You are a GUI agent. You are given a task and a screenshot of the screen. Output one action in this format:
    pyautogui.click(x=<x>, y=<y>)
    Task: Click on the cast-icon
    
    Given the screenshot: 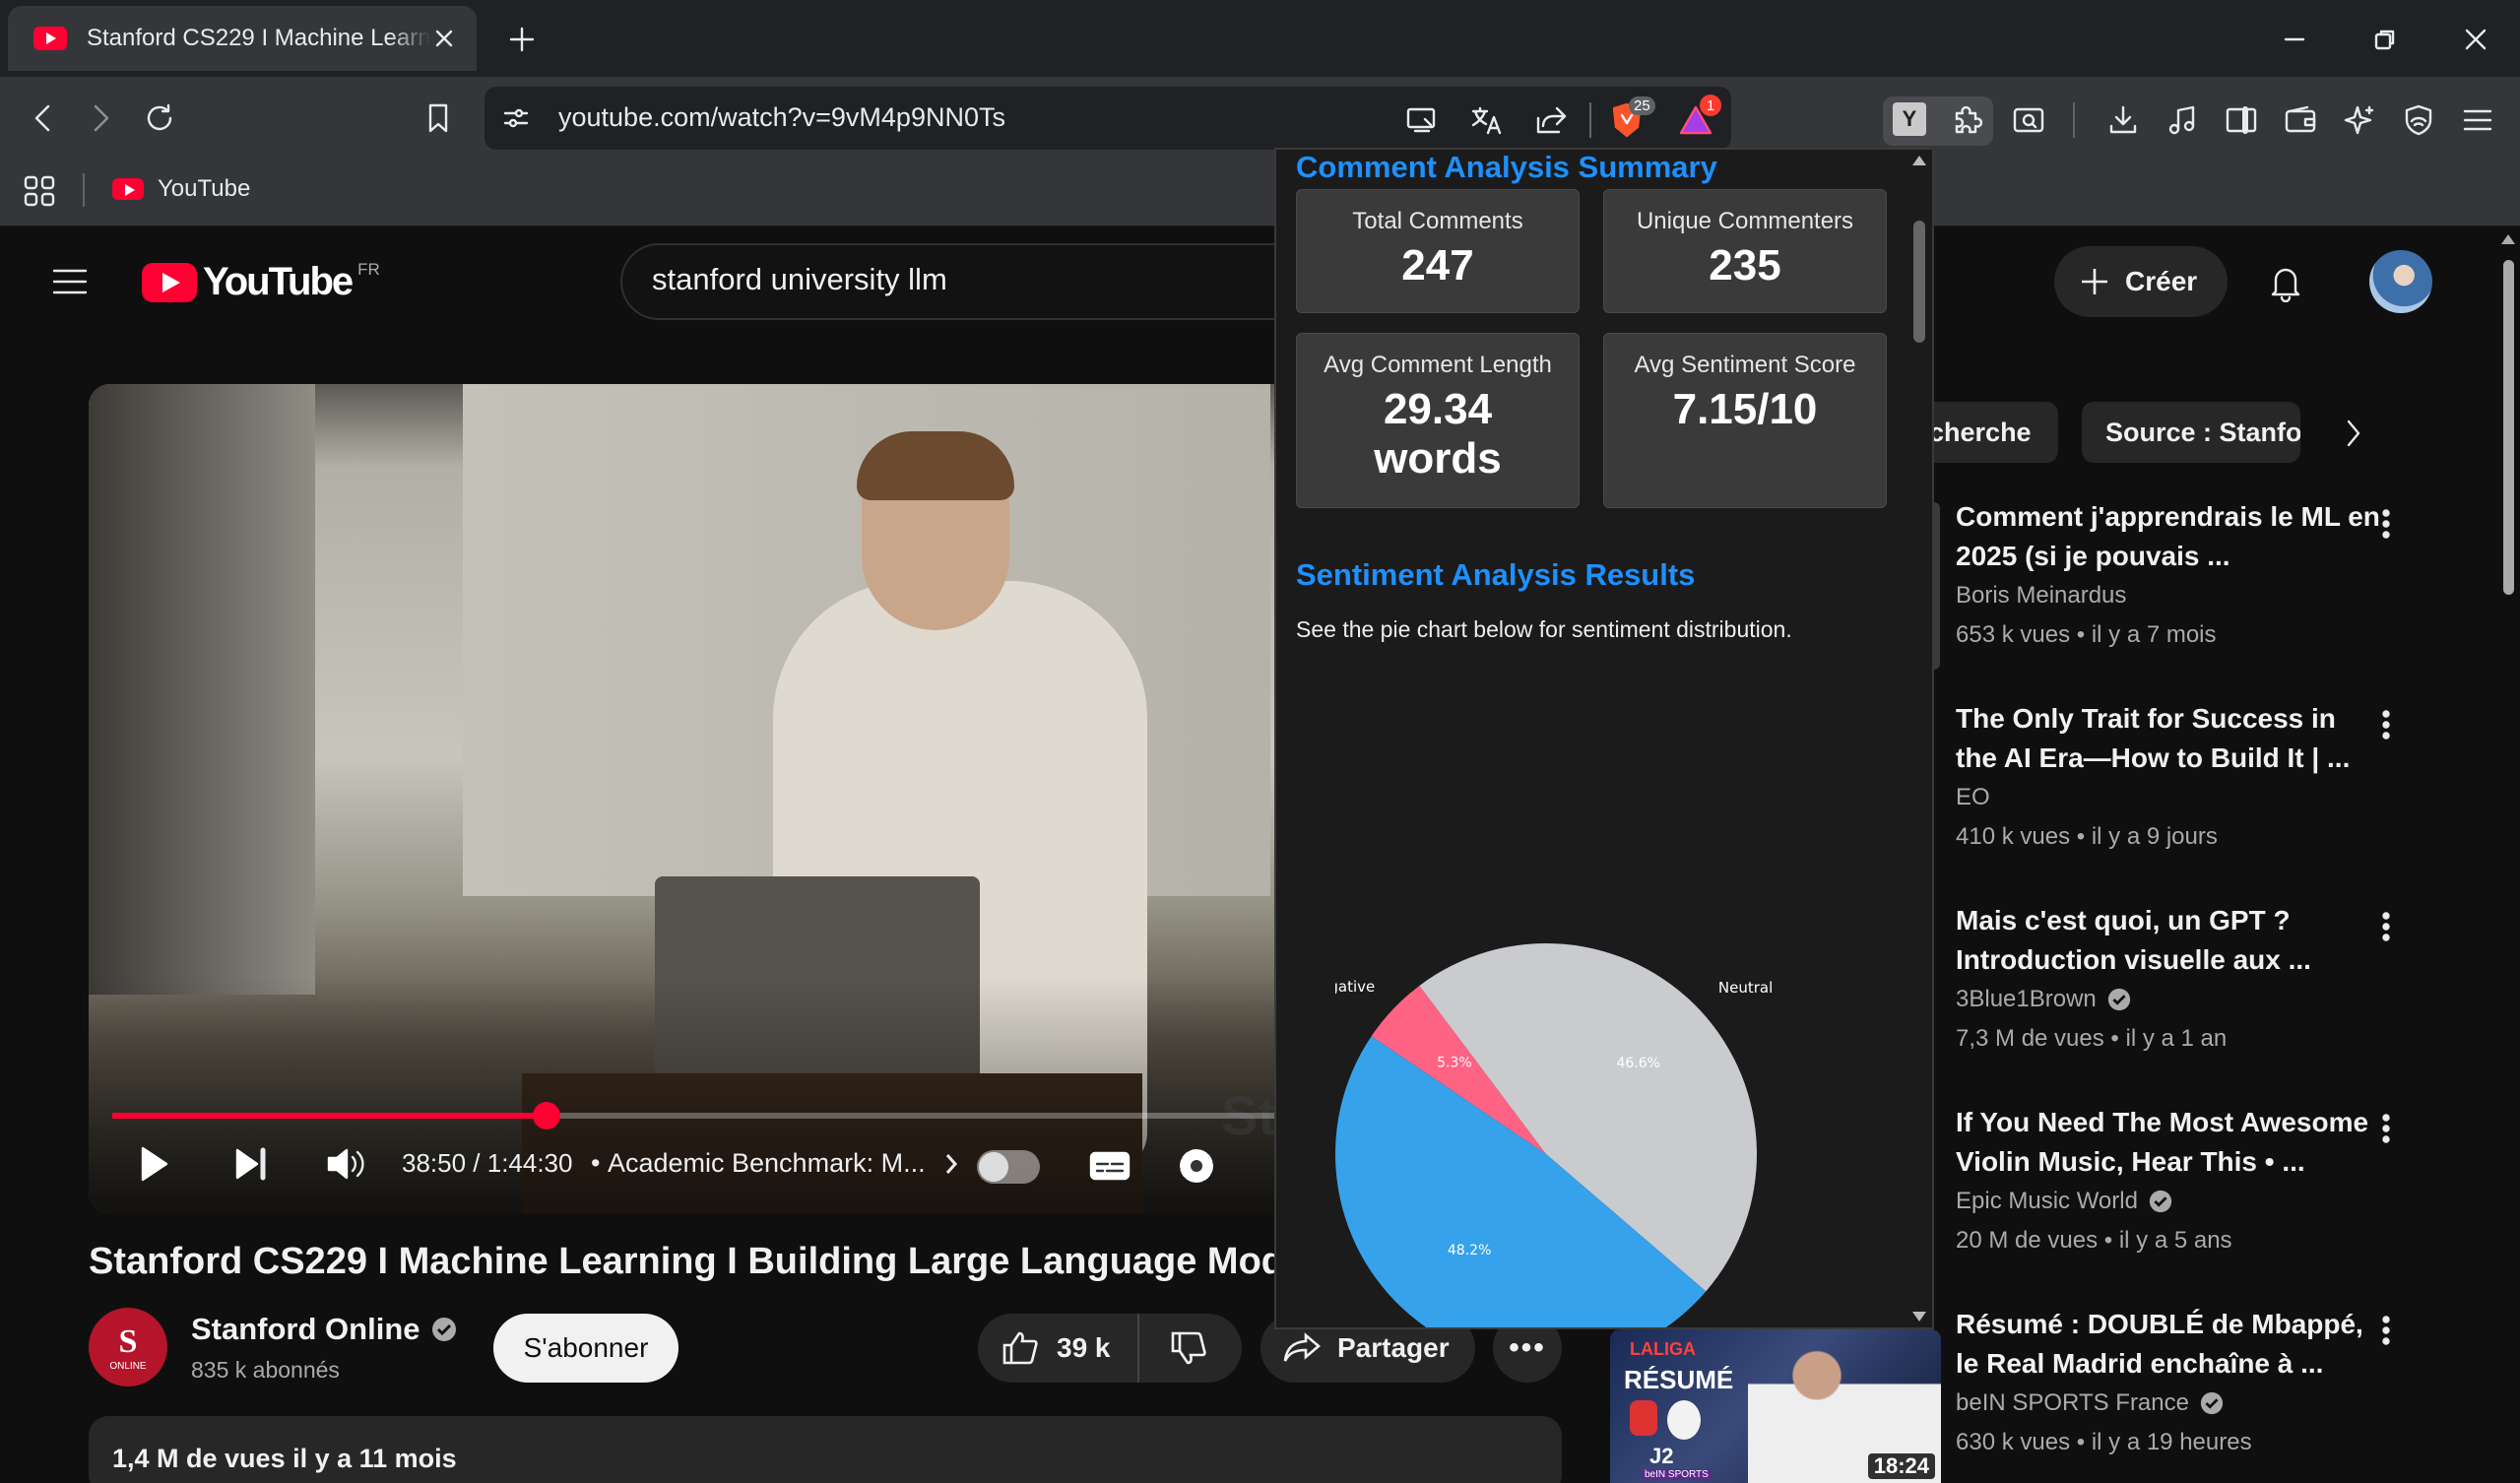 What is the action you would take?
    pyautogui.click(x=1422, y=120)
    